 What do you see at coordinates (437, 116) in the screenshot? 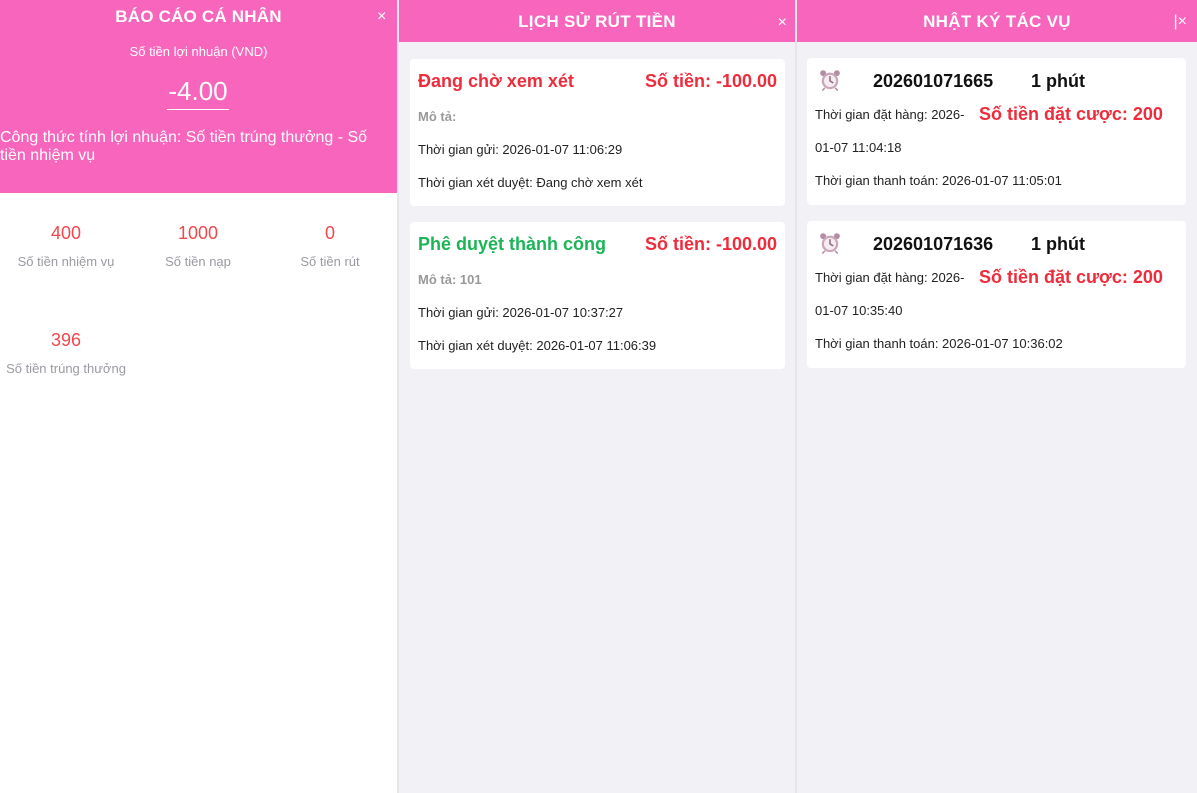
I see `withdraw-description: Mô tả:` at bounding box center [437, 116].